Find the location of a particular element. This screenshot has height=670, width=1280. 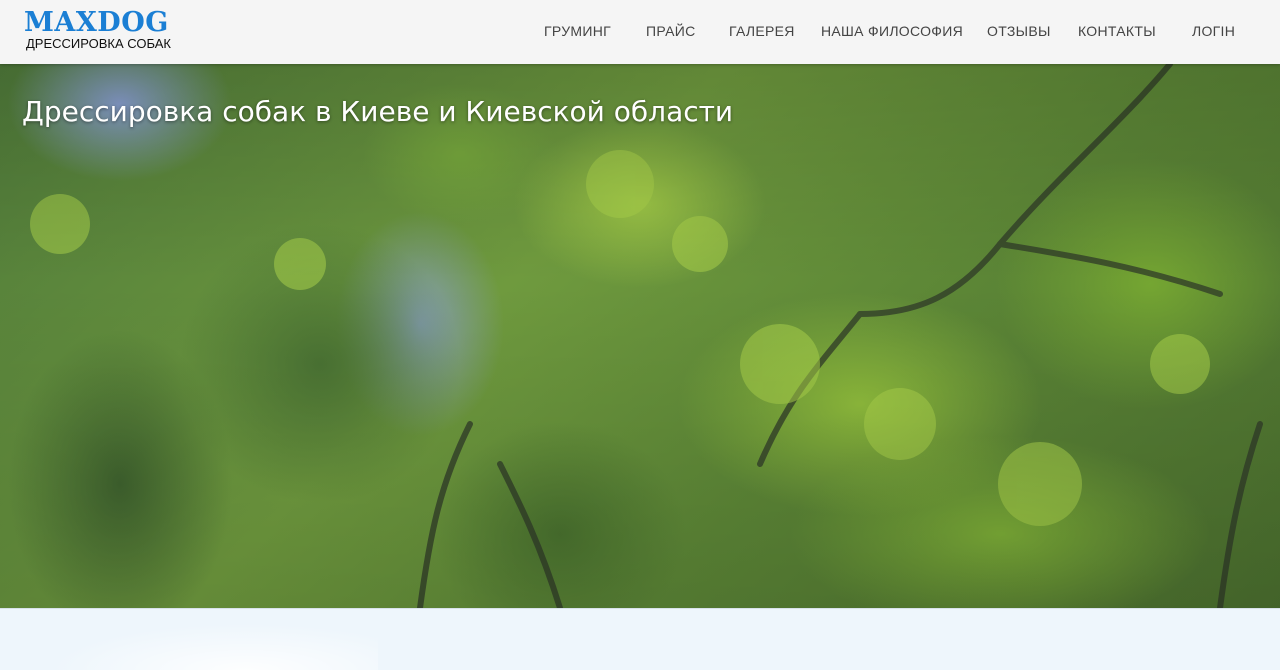

nav-item-price: ПРАЙС is located at coordinates (670, 31).